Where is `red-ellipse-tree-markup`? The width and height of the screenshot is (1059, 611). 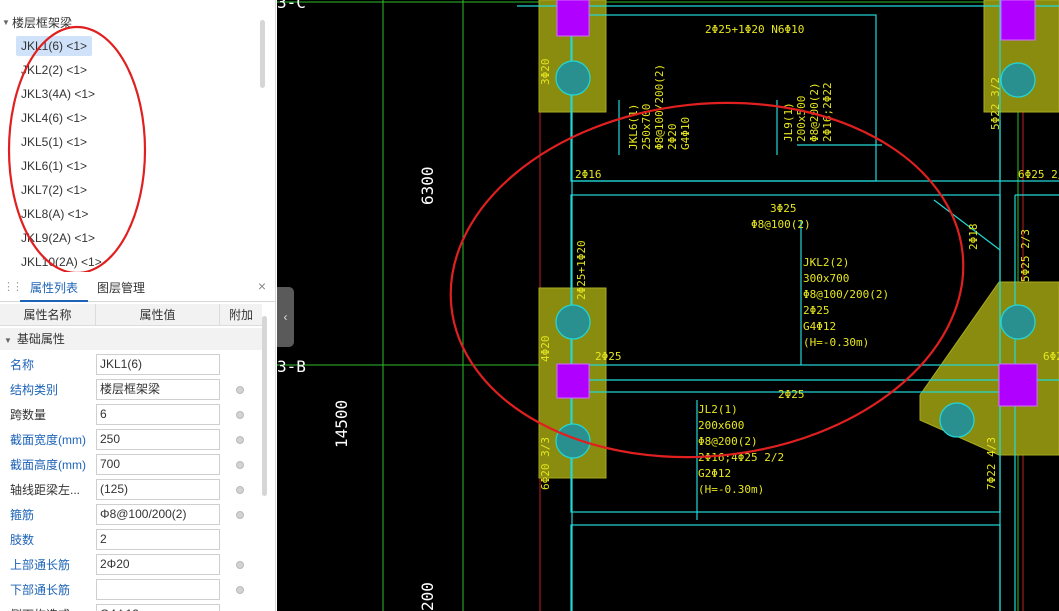 red-ellipse-tree-markup is located at coordinates (77, 148).